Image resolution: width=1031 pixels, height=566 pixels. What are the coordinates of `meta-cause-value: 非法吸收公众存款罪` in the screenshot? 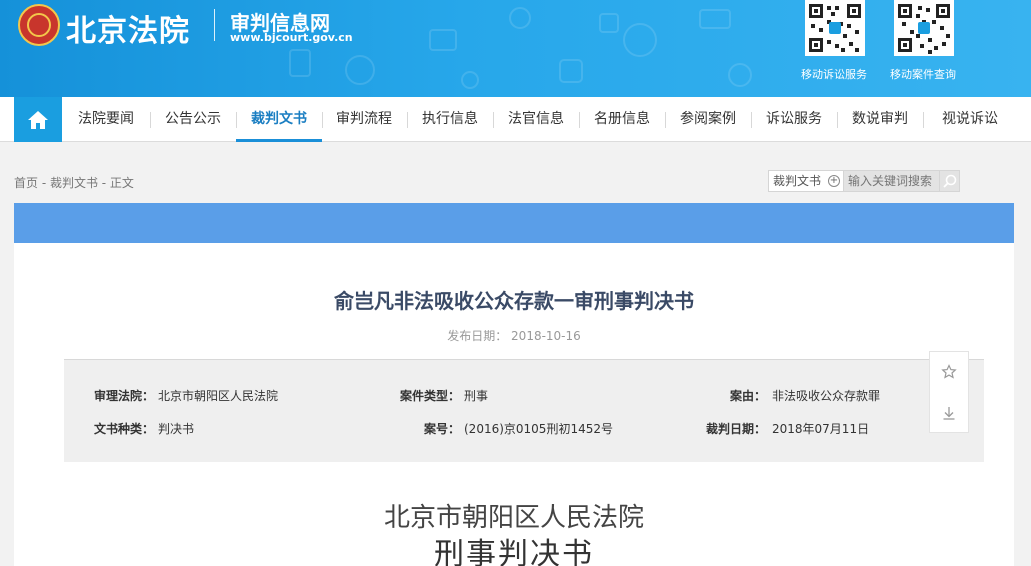 It's located at (826, 396).